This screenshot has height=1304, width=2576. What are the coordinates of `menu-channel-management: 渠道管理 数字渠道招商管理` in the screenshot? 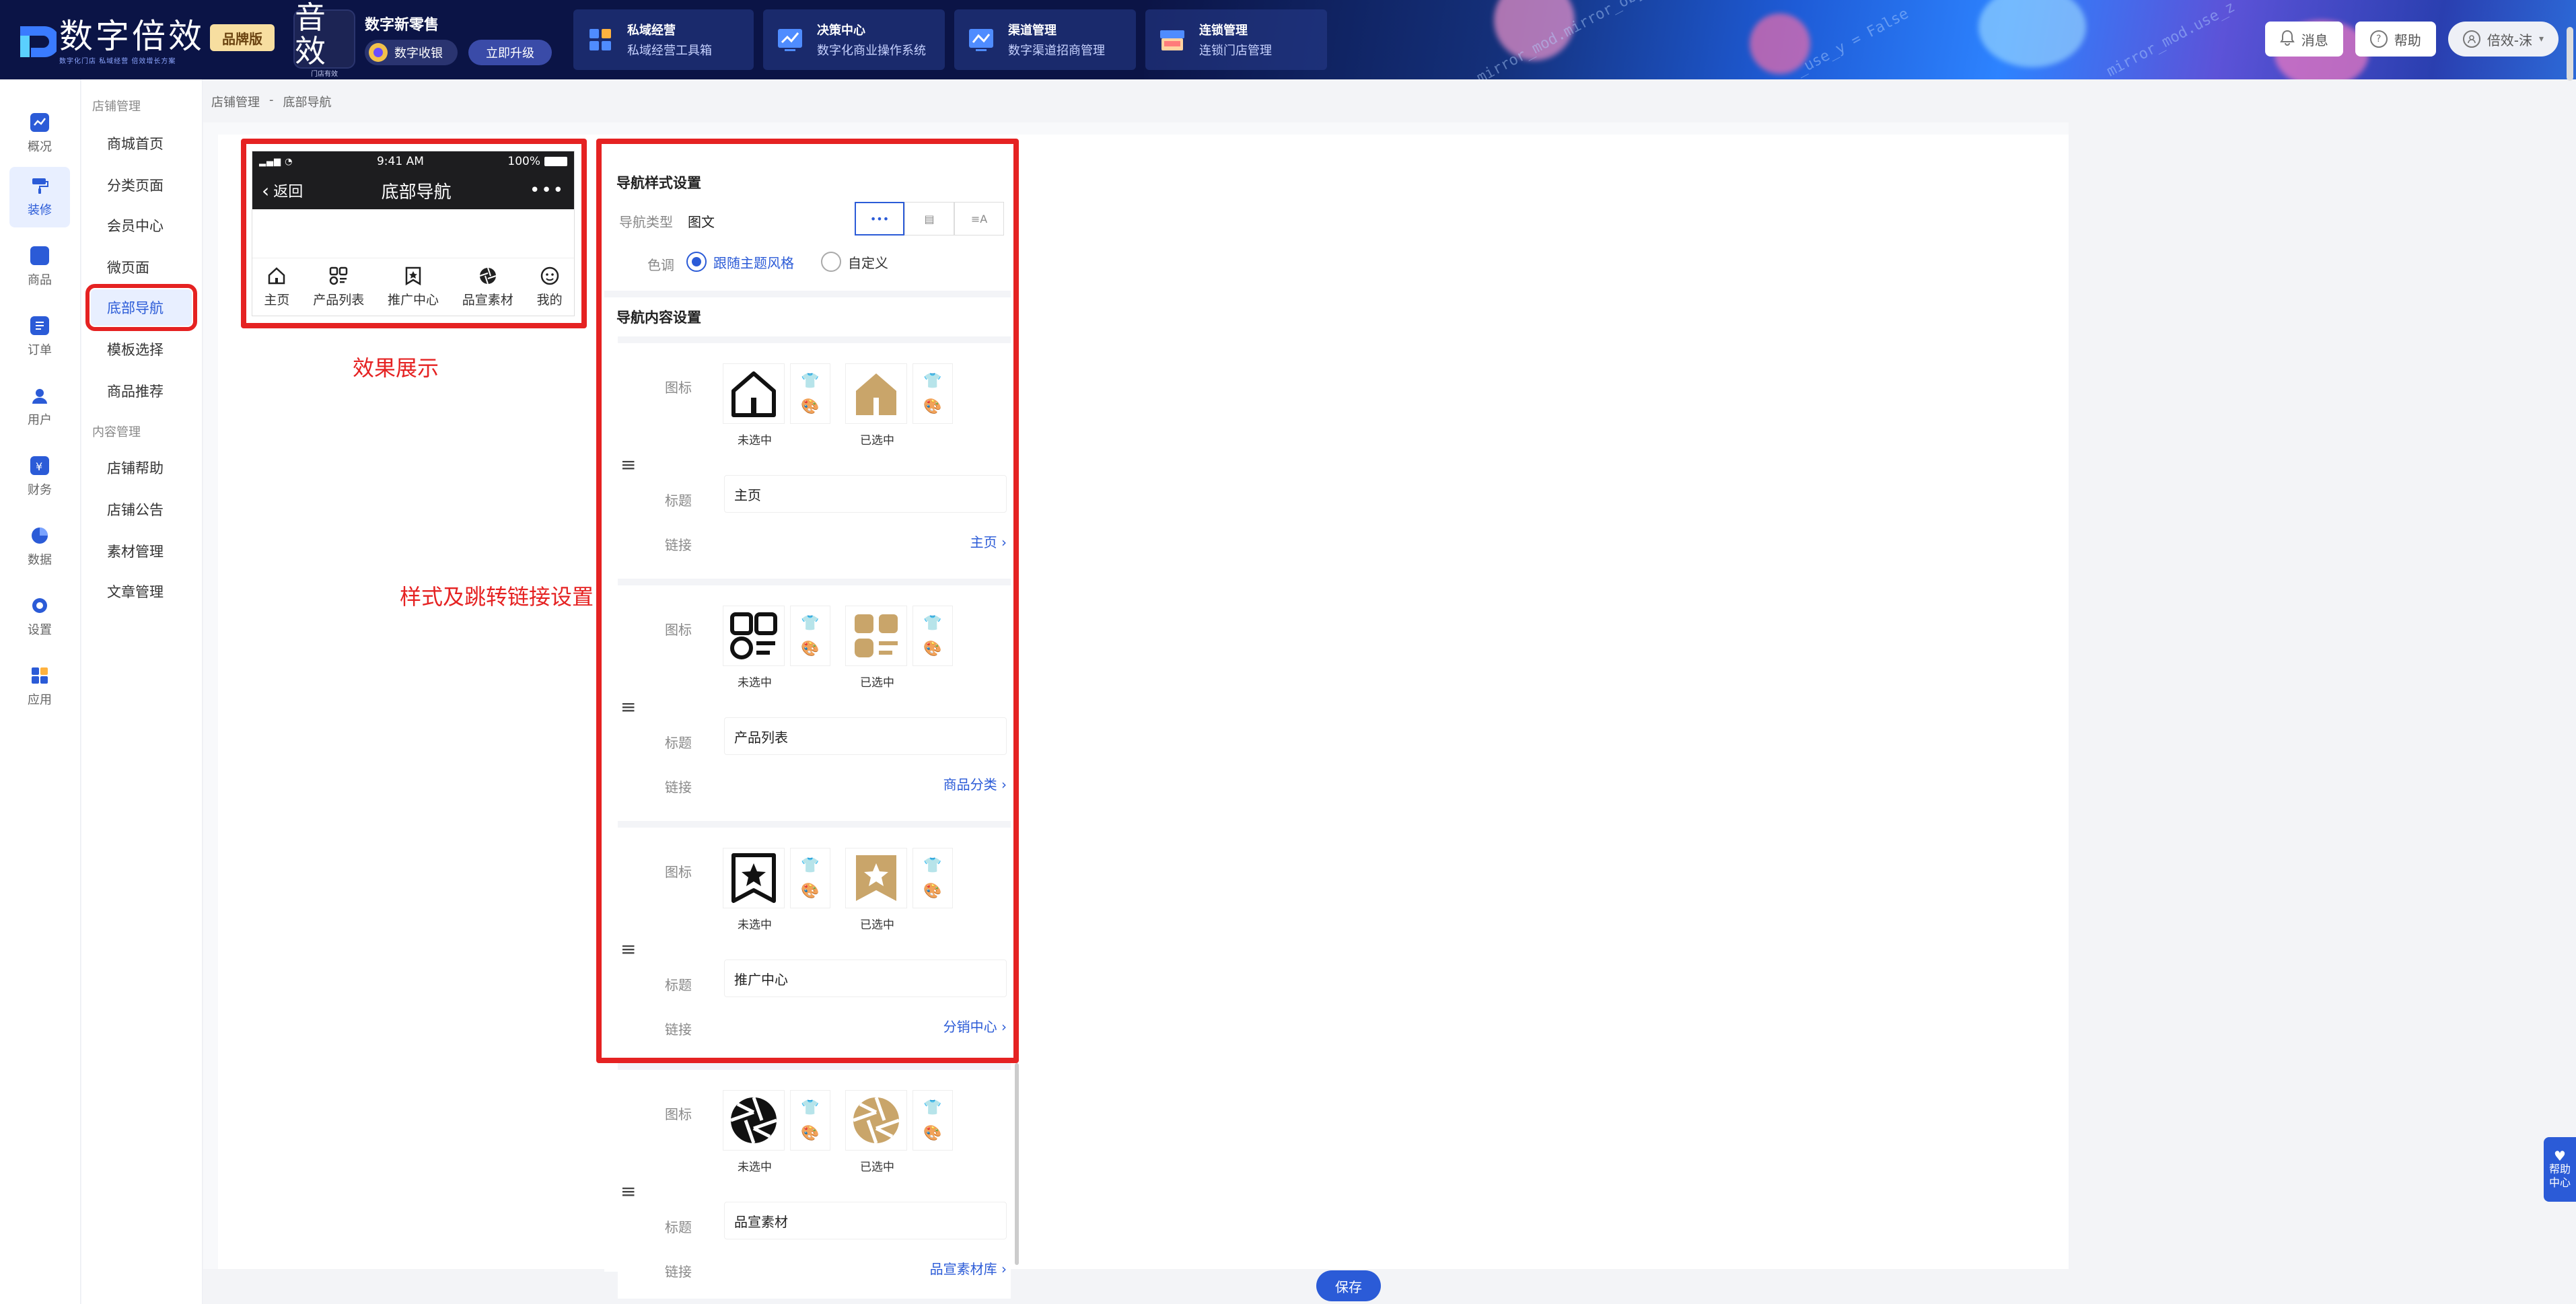 It's located at (1045, 39).